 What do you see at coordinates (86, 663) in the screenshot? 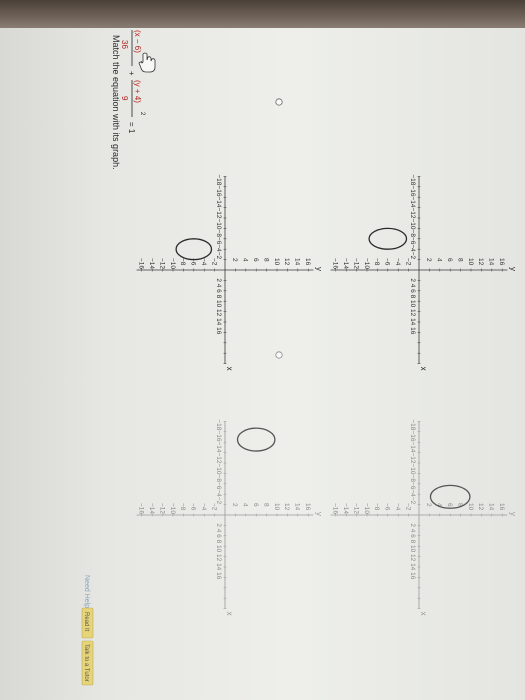
I see `talk-to-tutor-label: Talk to a Tutor` at bounding box center [86, 663].